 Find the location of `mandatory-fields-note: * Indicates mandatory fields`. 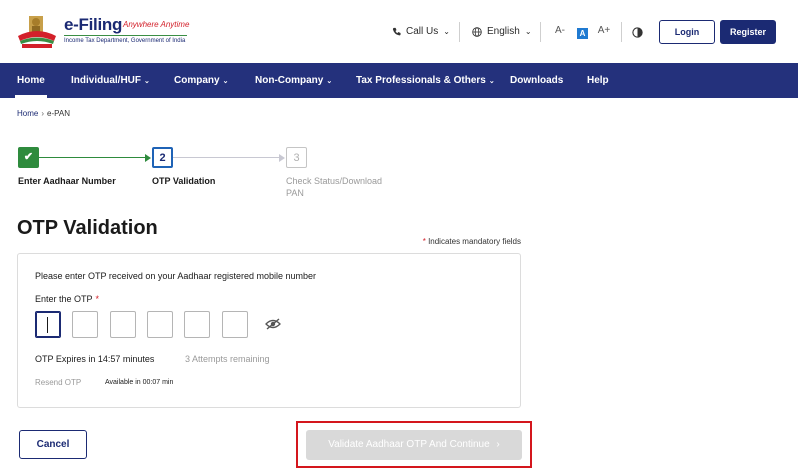

mandatory-fields-note: * Indicates mandatory fields is located at coordinates (472, 241).